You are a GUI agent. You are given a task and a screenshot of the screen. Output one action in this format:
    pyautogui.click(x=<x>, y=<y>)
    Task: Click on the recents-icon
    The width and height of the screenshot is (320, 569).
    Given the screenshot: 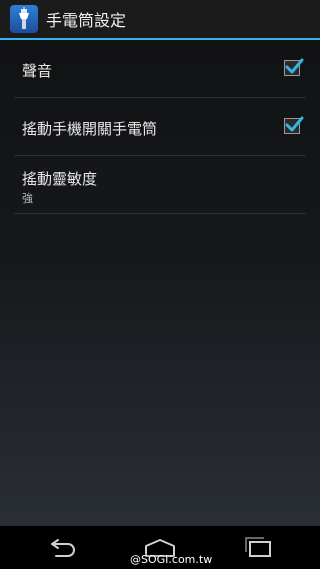 What is the action you would take?
    pyautogui.click(x=258, y=548)
    